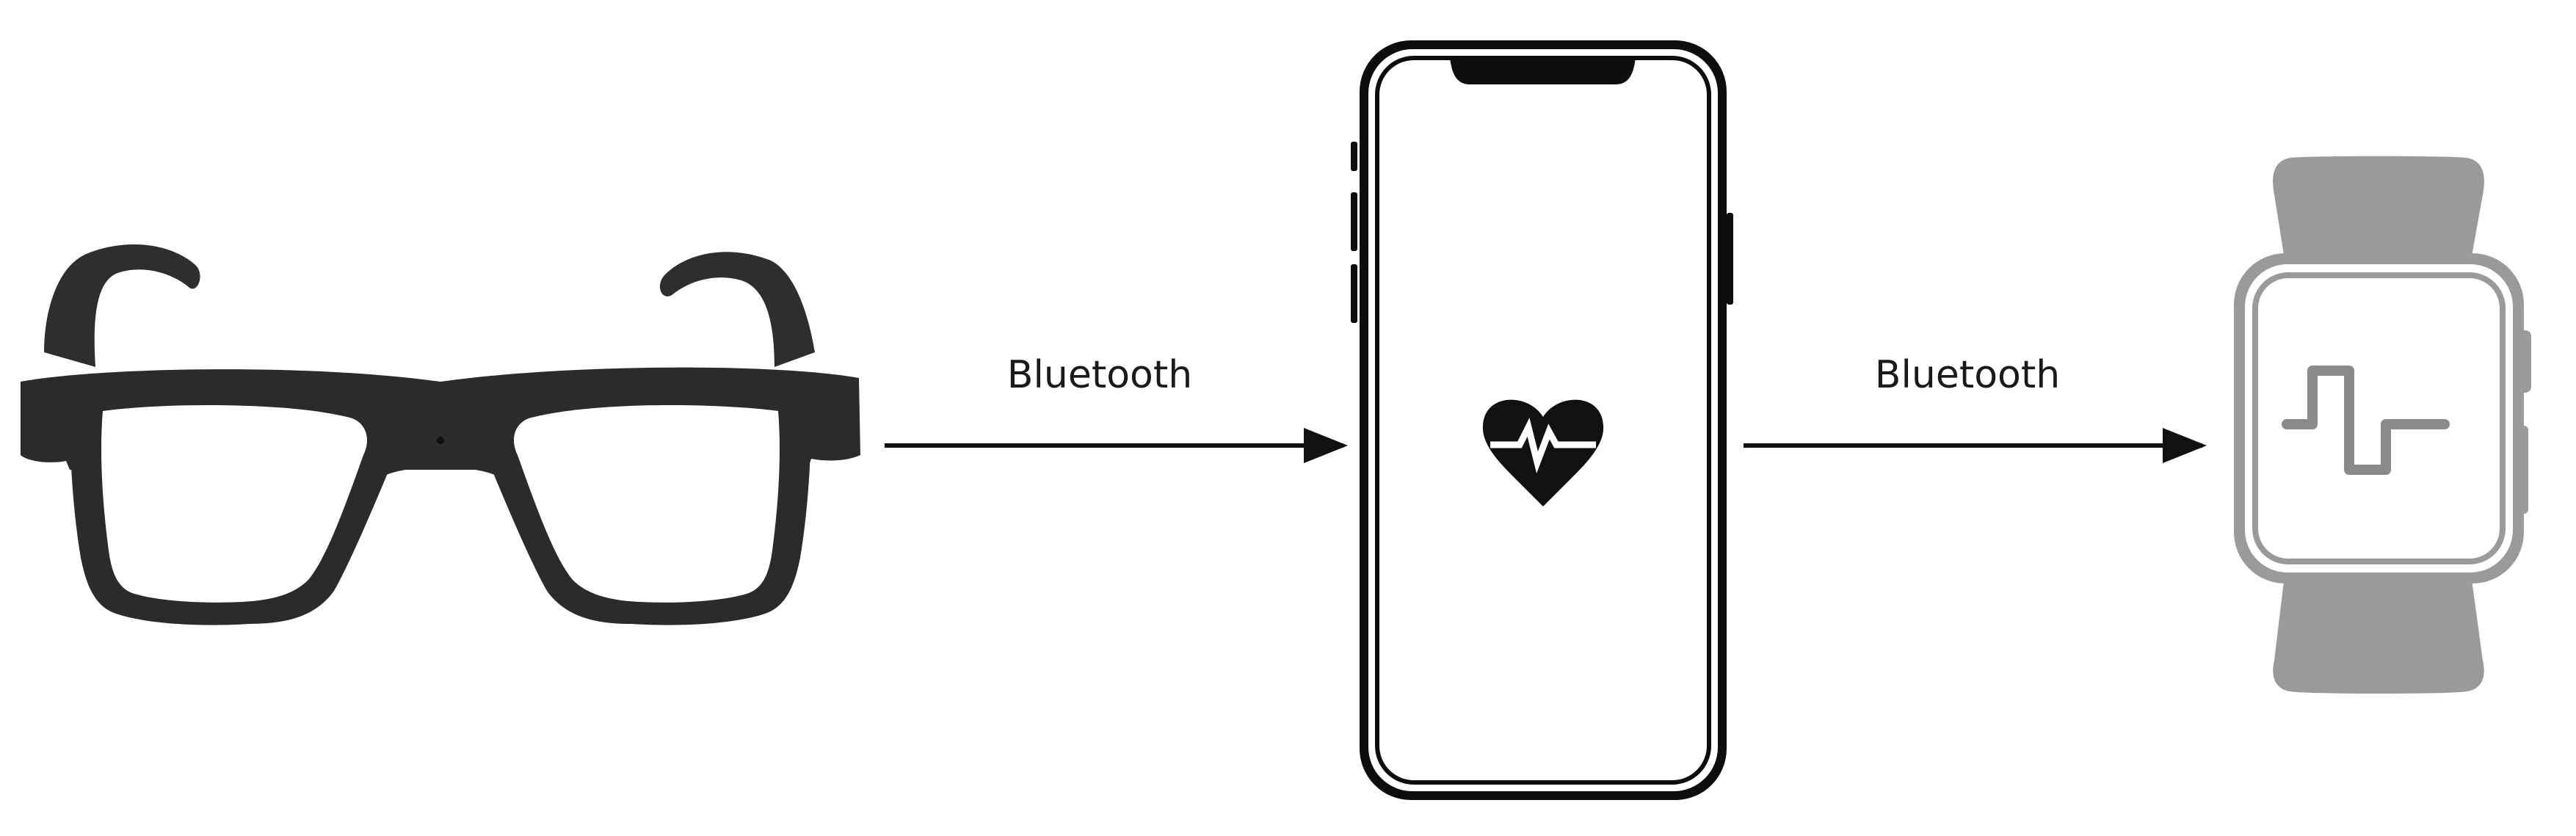  Describe the element at coordinates (441, 435) in the screenshot. I see `smart-glasses-icon` at that location.